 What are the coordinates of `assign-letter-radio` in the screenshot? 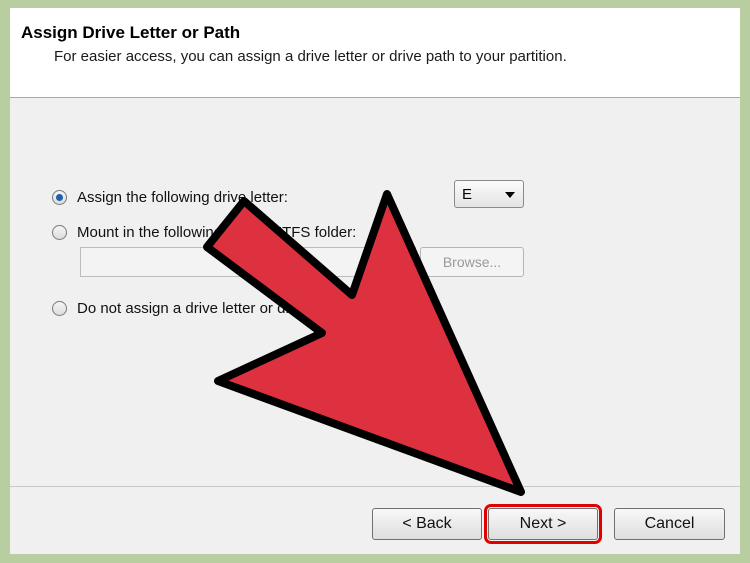 It's located at (59, 197).